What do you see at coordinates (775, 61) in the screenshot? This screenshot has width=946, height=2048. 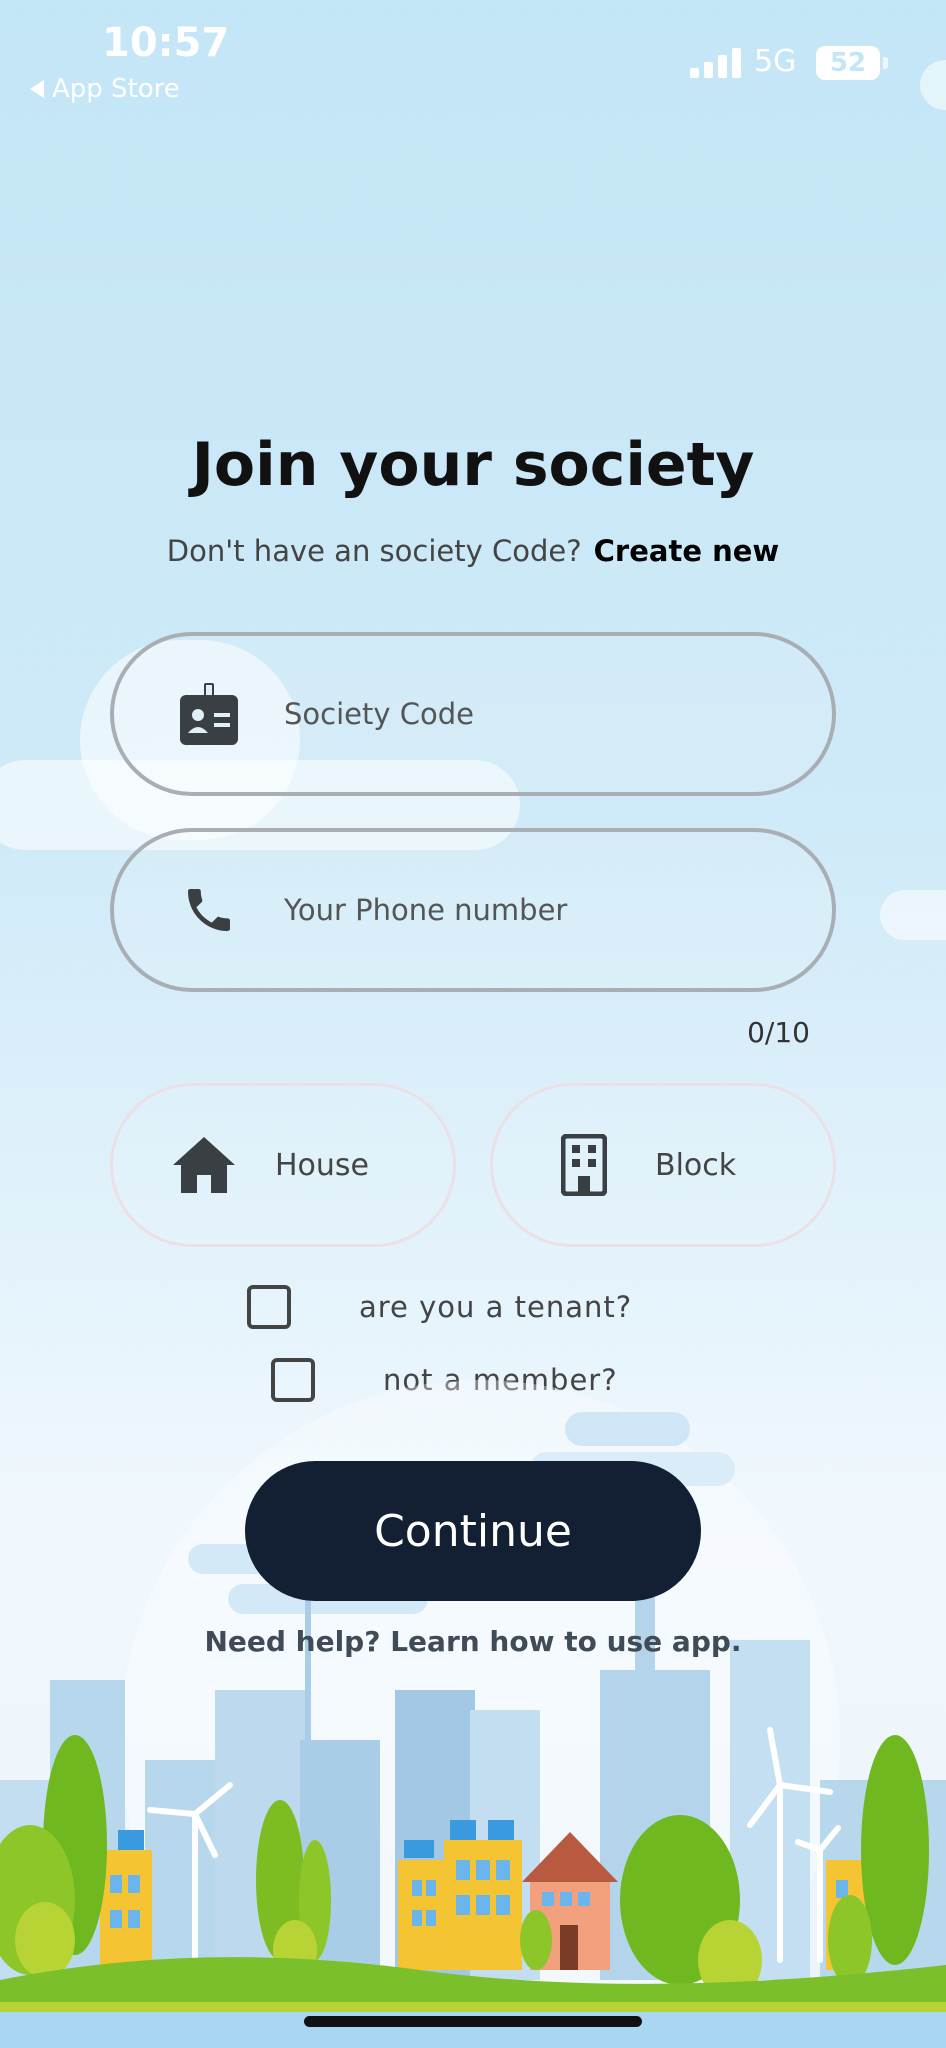 I see `network-type: 5G` at bounding box center [775, 61].